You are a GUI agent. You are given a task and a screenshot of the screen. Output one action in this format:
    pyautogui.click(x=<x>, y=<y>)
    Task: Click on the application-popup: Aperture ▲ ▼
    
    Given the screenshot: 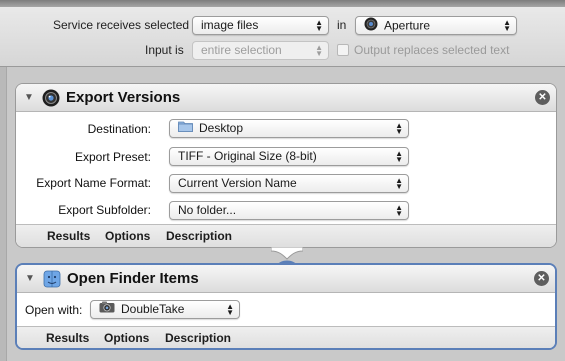 What is the action you would take?
    pyautogui.click(x=436, y=25)
    